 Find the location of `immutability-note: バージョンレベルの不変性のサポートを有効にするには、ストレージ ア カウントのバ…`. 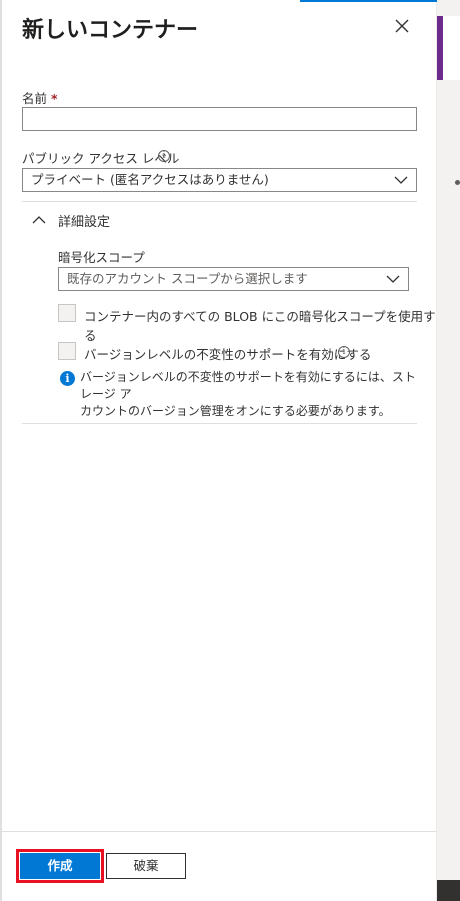

immutability-note: バージョンレベルの不変性のサポートを有効にするには、ストレージ ア カウントのバ… is located at coordinates (250, 394).